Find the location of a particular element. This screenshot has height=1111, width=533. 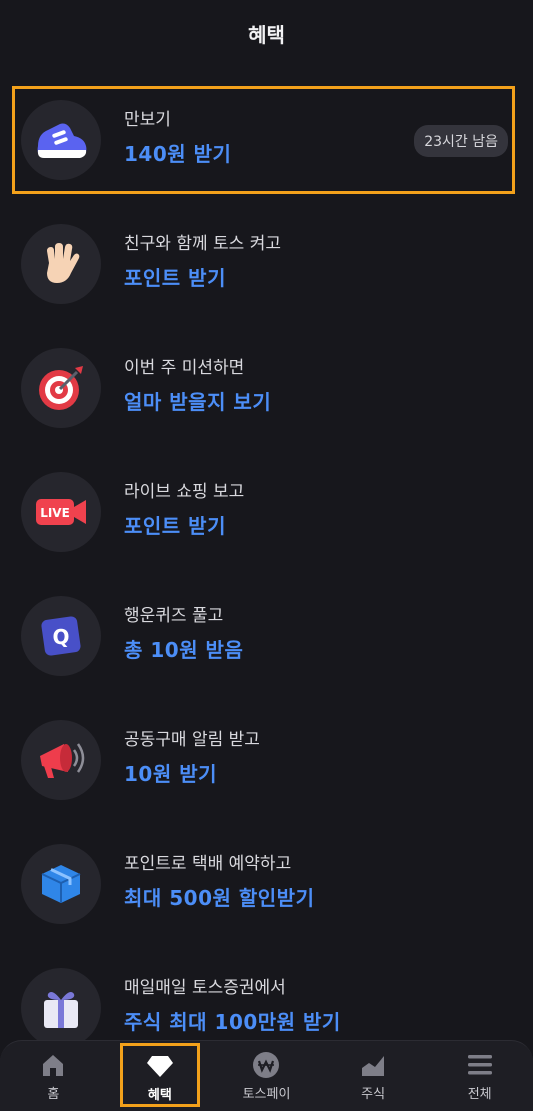

benefit-subtitle: 친구와 함께 토스 켜고 is located at coordinates (202, 244).